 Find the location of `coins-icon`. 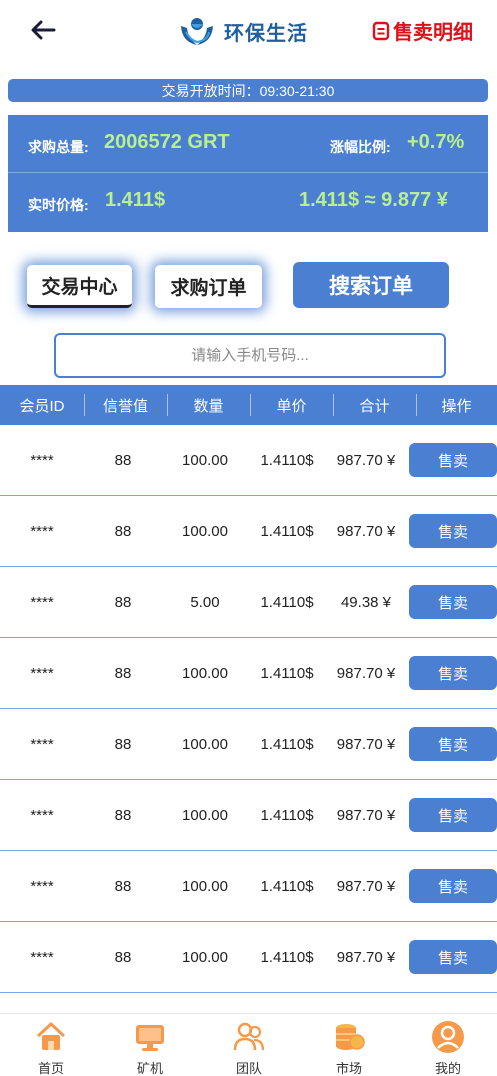

coins-icon is located at coordinates (350, 1037).